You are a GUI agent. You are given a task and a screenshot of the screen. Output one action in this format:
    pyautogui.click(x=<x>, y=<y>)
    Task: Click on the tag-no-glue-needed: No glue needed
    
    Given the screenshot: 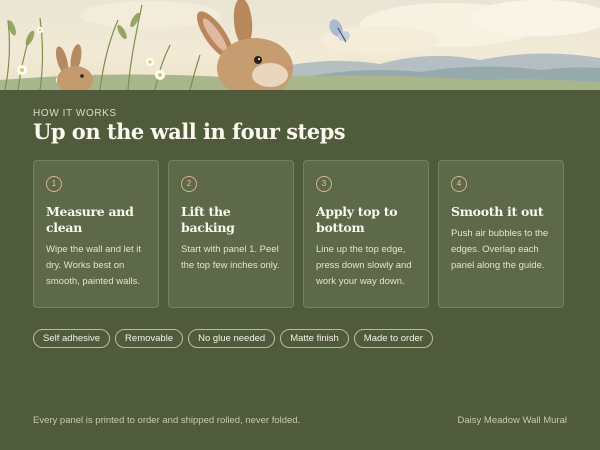 What is the action you would take?
    pyautogui.click(x=232, y=338)
    